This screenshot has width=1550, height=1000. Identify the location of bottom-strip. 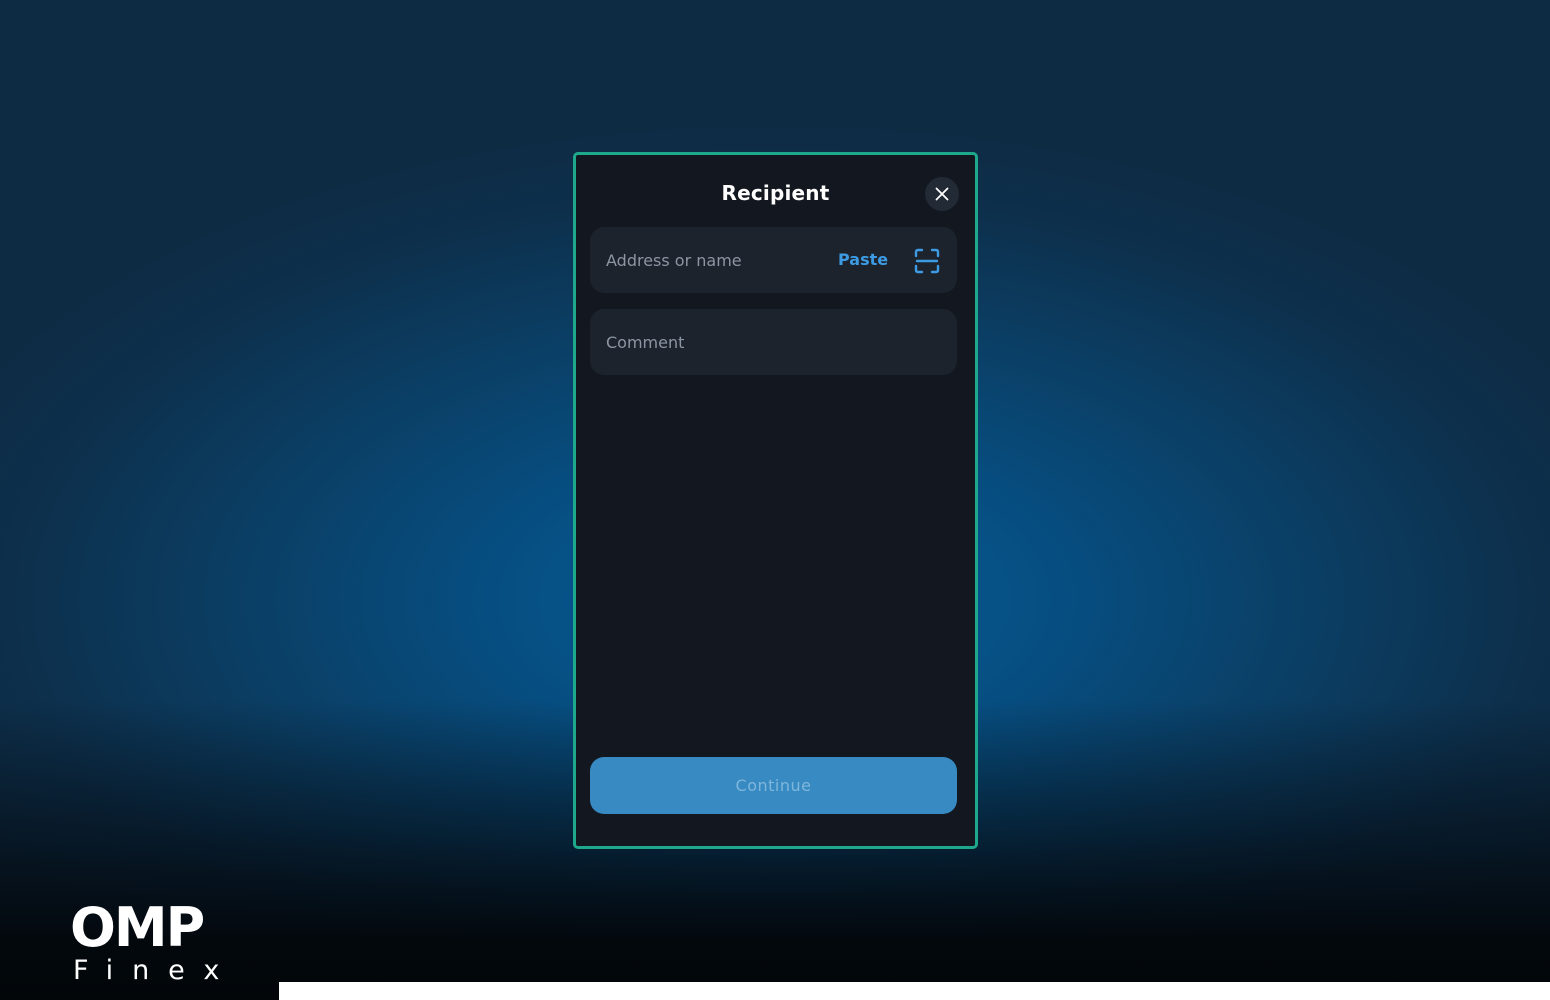
(914, 991).